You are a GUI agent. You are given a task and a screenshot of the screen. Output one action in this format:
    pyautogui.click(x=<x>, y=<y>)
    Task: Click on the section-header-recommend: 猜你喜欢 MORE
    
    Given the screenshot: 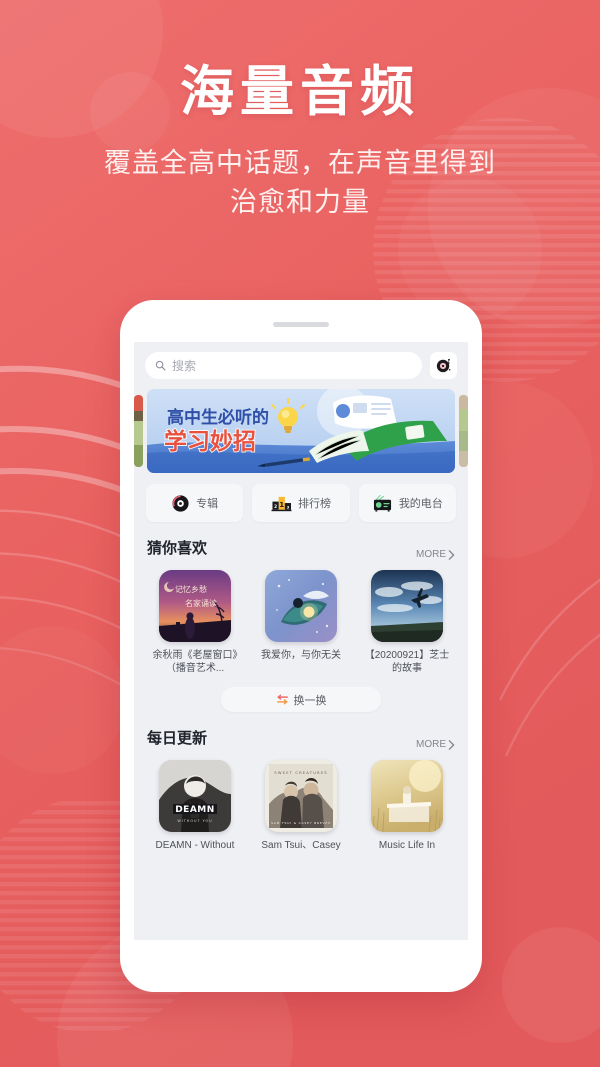 What is the action you would take?
    pyautogui.click(x=301, y=541)
    